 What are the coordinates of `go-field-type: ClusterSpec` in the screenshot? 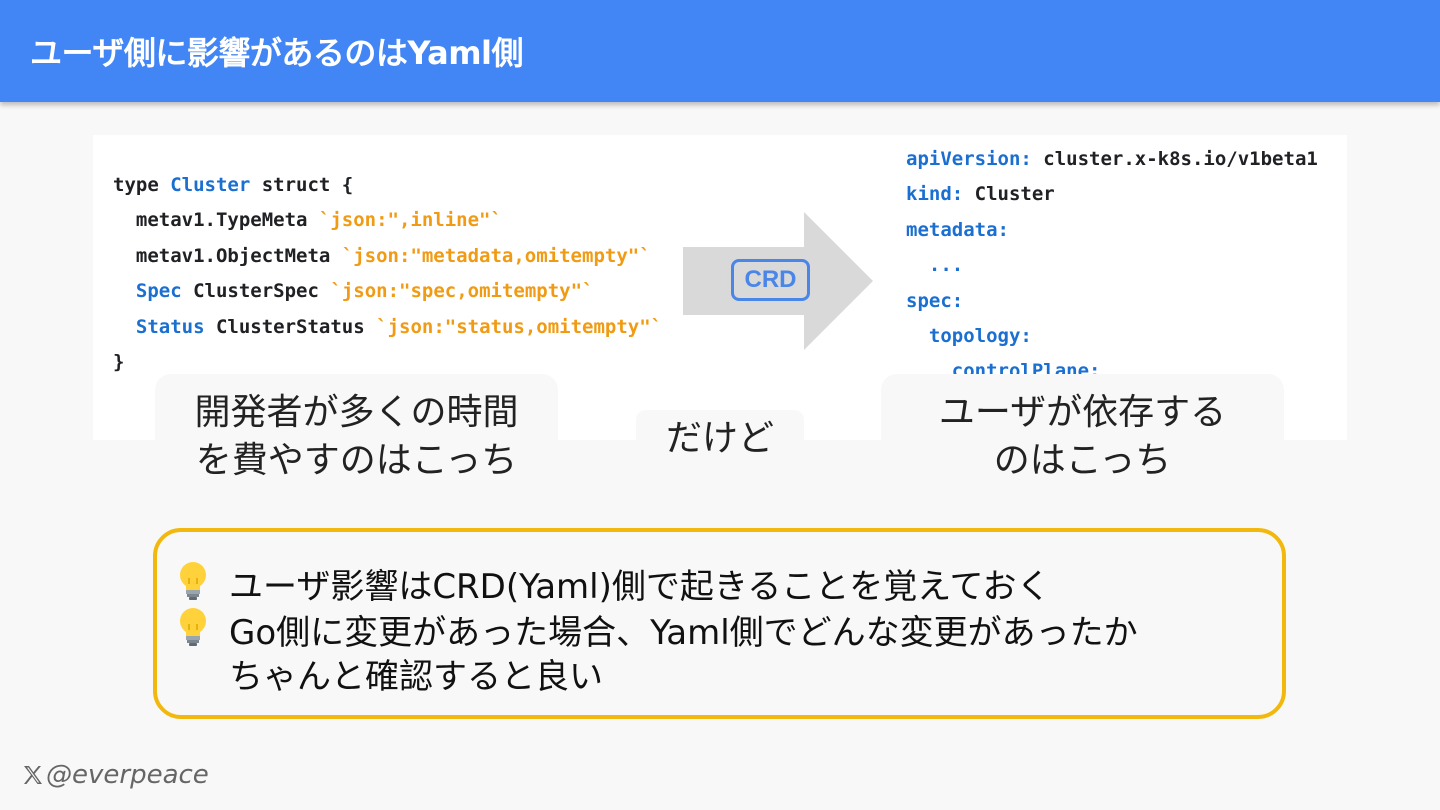 It's located at (256, 291).